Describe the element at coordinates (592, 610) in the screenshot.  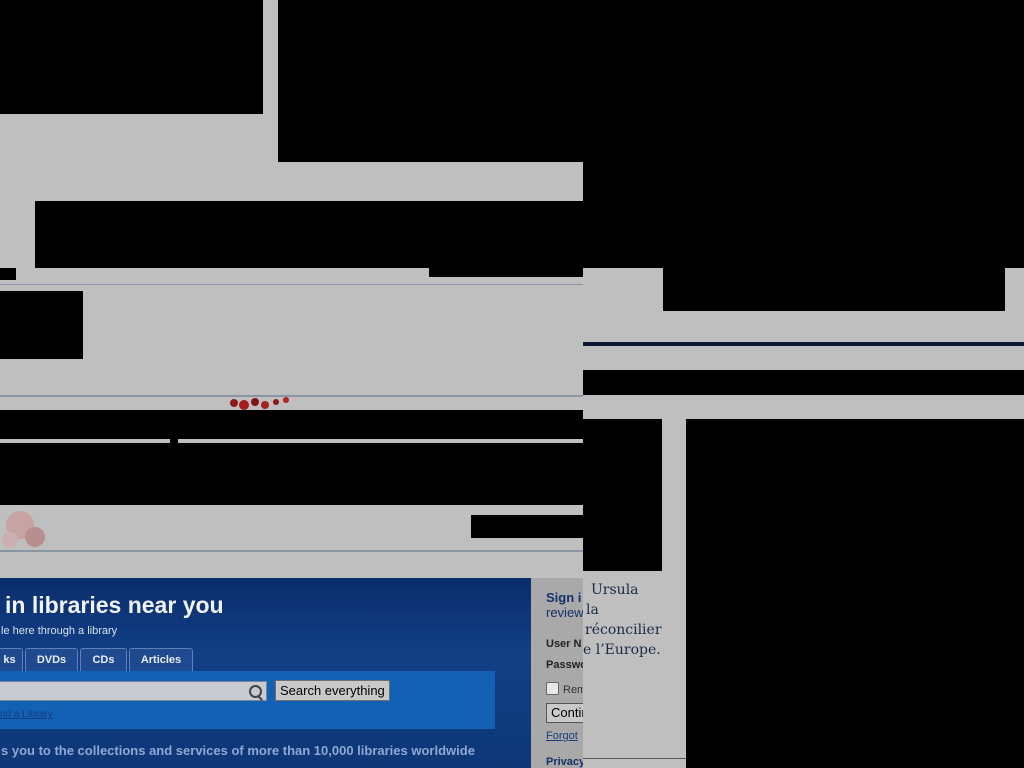
I see `quote-line: la` at that location.